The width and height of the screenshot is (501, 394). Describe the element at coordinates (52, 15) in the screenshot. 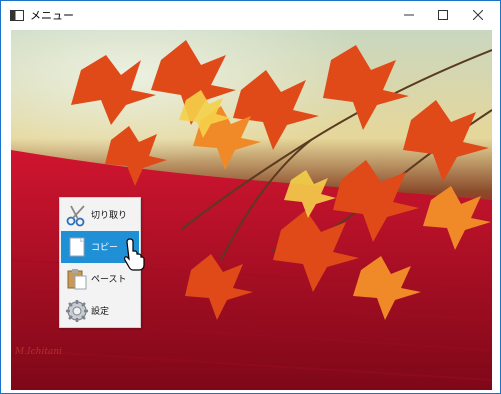

I see `window-title: メニュー` at that location.